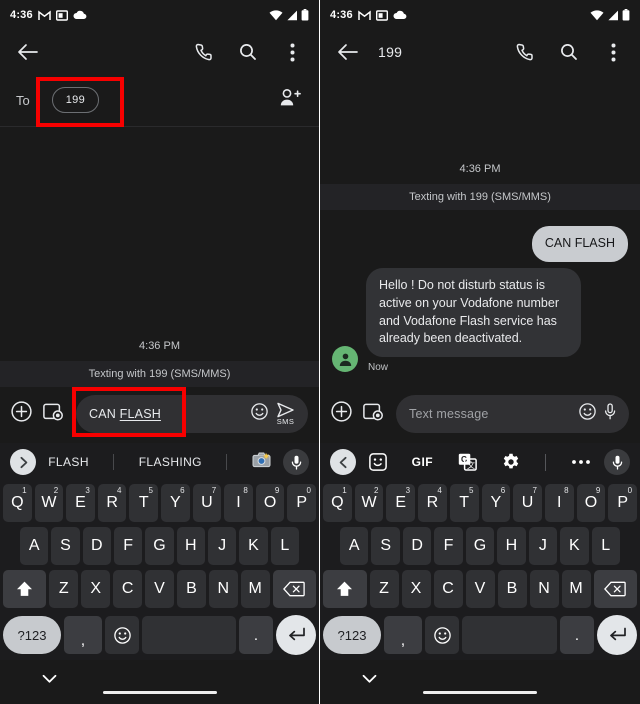  I want to click on message-input-right: Text message, so click(512, 414).